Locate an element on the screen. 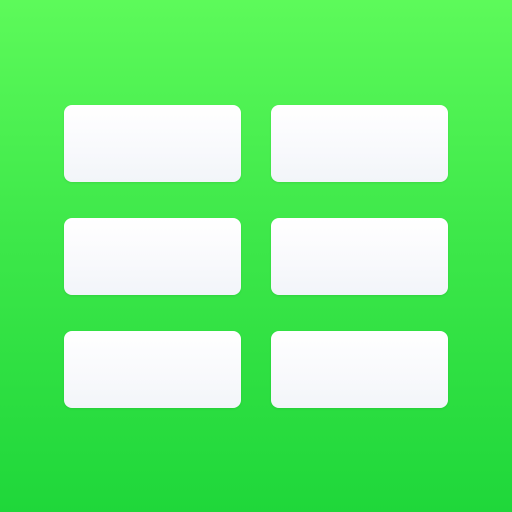 Image resolution: width=512 pixels, height=512 pixels. grid-tile-r2-c2 is located at coordinates (359, 256).